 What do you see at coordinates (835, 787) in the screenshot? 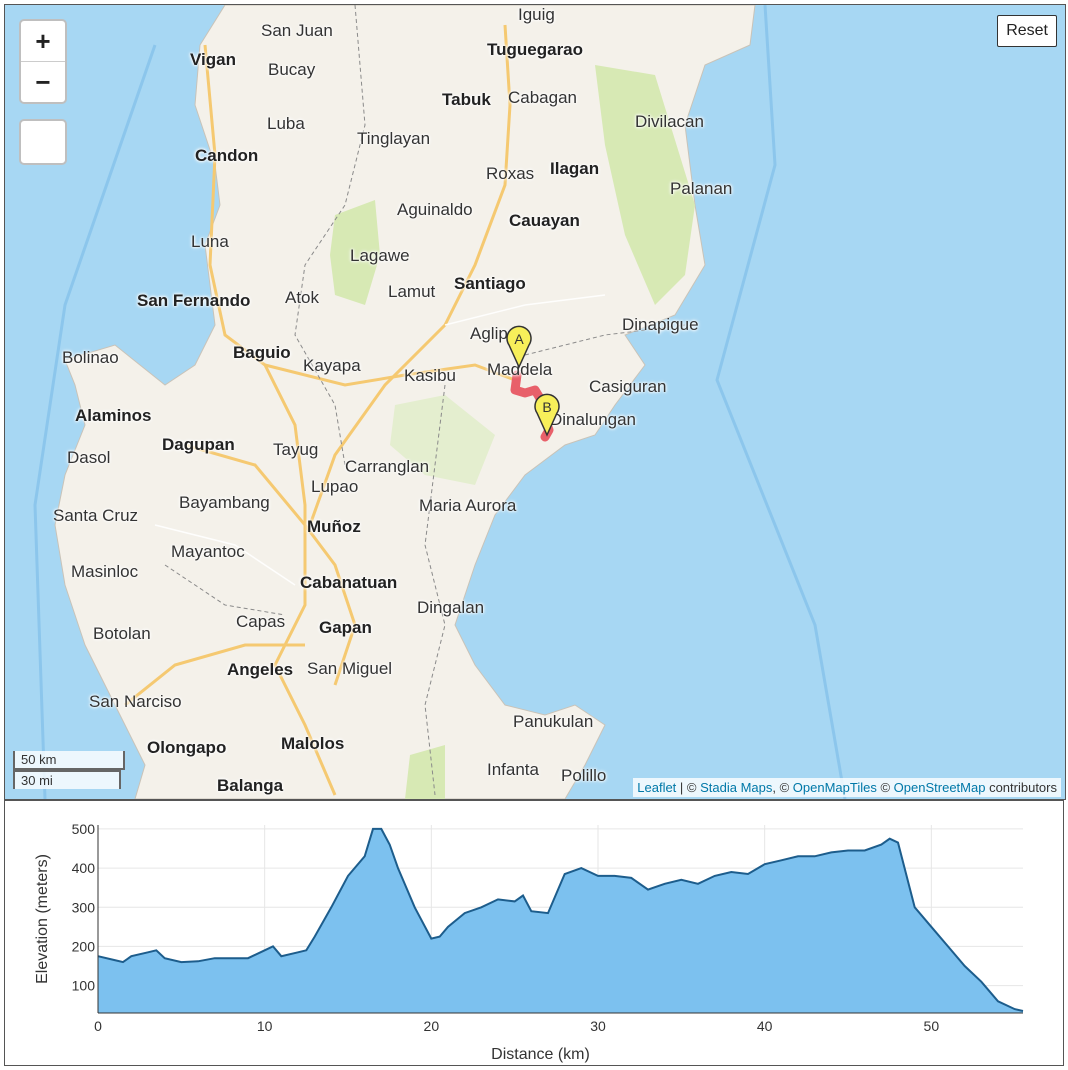
I see `openmaptiles-link: OpenMapTiles` at bounding box center [835, 787].